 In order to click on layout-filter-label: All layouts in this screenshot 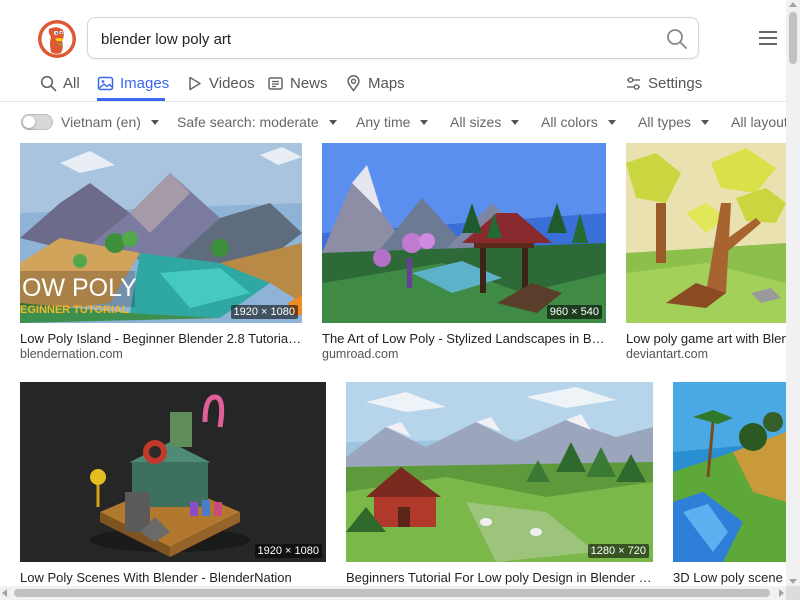, I will do `click(758, 122)`.